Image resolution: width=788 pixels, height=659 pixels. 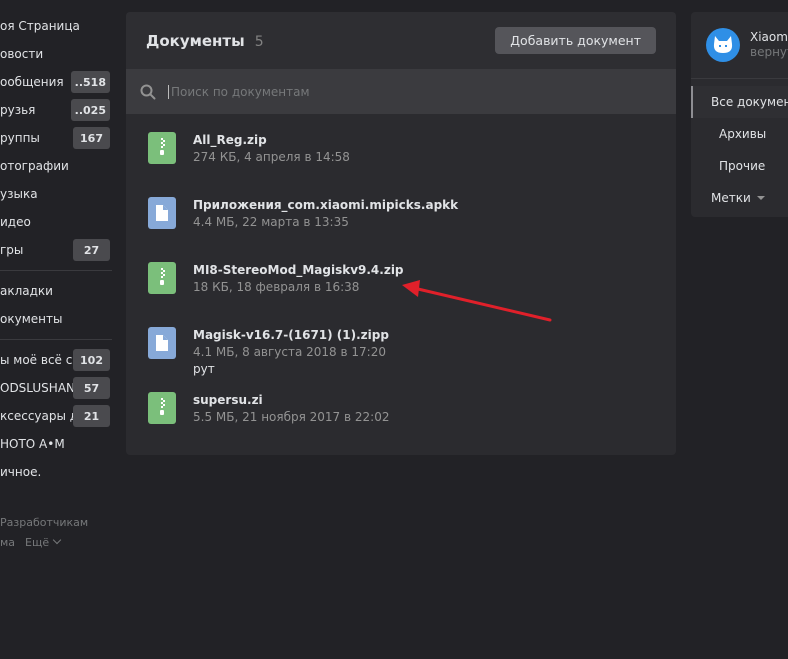 I want to click on nav-label: гры, so click(x=12, y=250).